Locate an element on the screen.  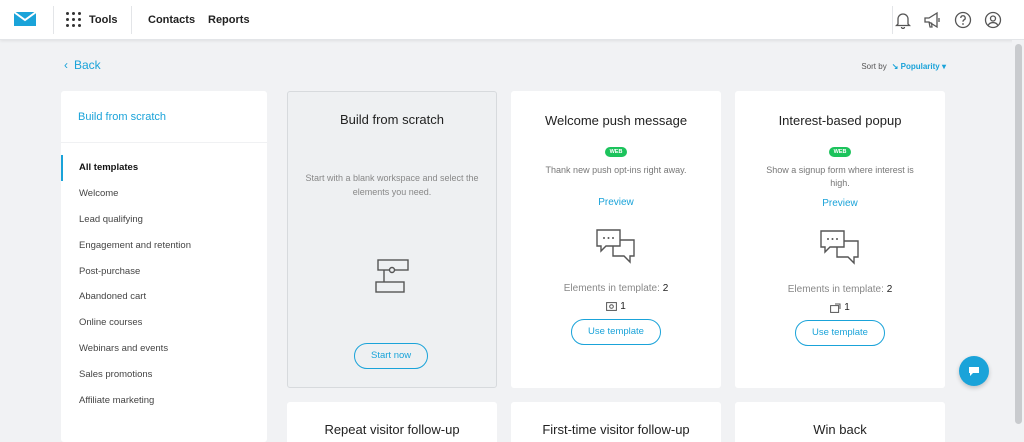
card-title: Welcome push message is located at coordinates (616, 120).